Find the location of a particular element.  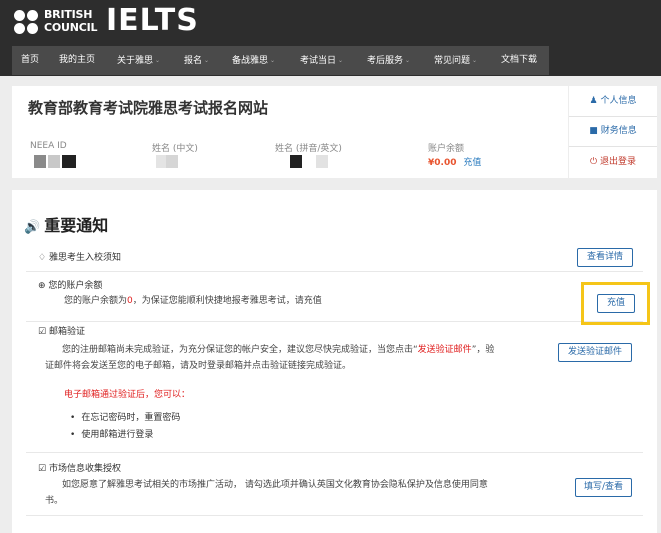

balance-amount: ¥0.00 is located at coordinates (442, 163).